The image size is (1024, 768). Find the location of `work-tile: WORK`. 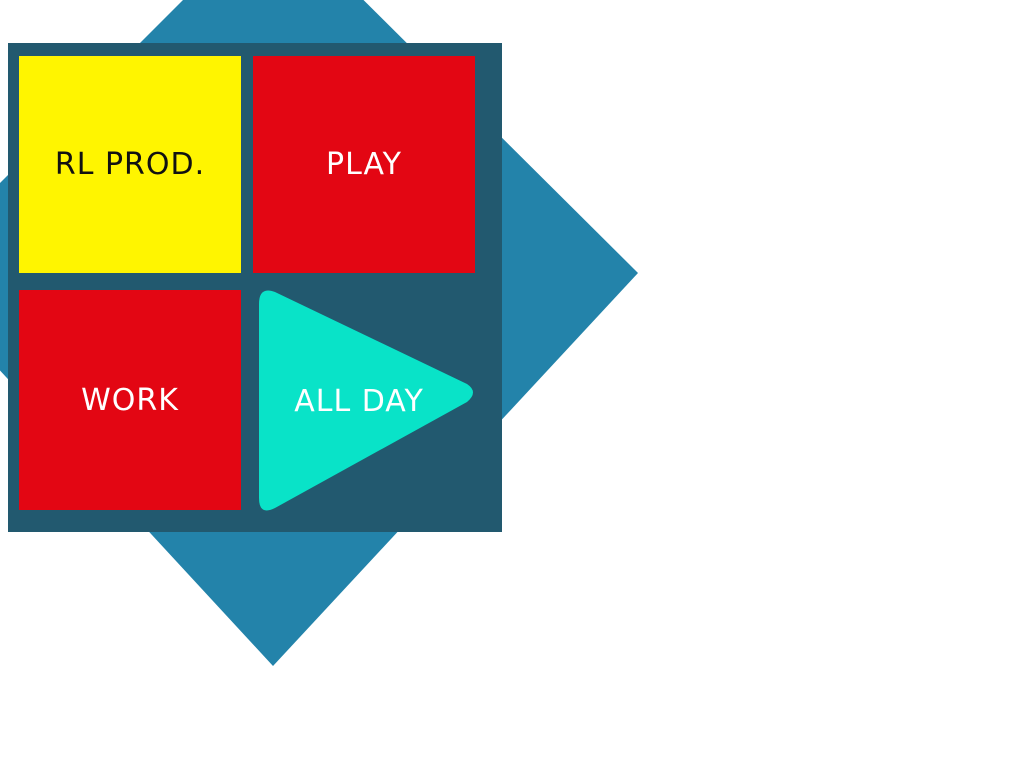

work-tile: WORK is located at coordinates (130, 400).